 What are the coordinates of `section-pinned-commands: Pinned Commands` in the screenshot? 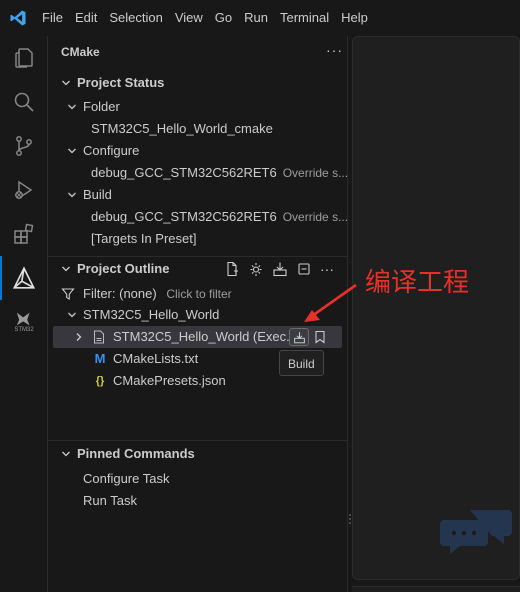 It's located at (197, 454).